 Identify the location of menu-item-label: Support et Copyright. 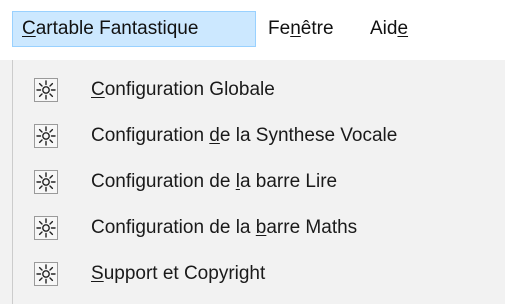
(178, 273).